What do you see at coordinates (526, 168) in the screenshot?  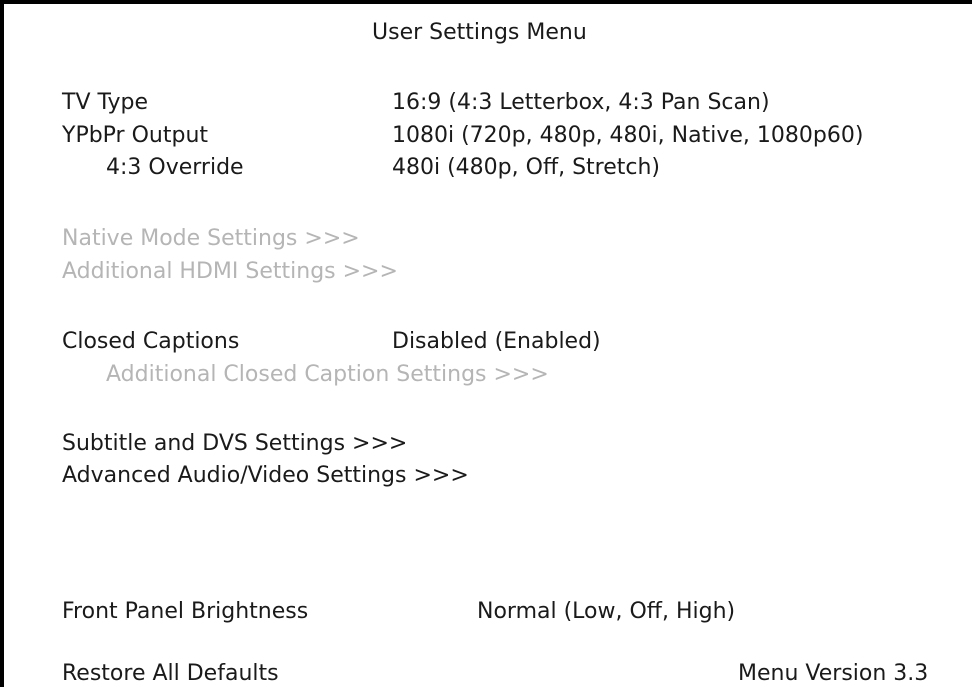 I see `override-43-value: 480i (480p, Off, Stretch)` at bounding box center [526, 168].